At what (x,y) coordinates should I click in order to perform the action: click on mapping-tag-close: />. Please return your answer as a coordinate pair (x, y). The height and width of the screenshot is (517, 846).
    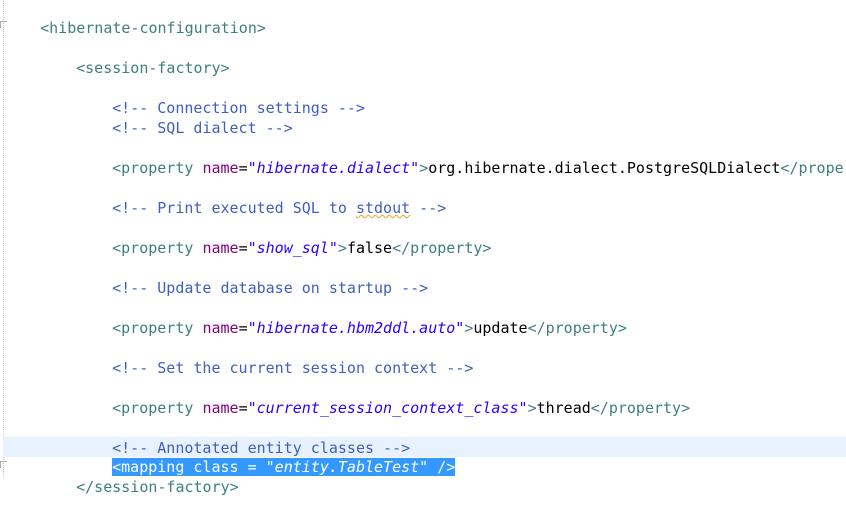
    Looking at the image, I should click on (442, 467).